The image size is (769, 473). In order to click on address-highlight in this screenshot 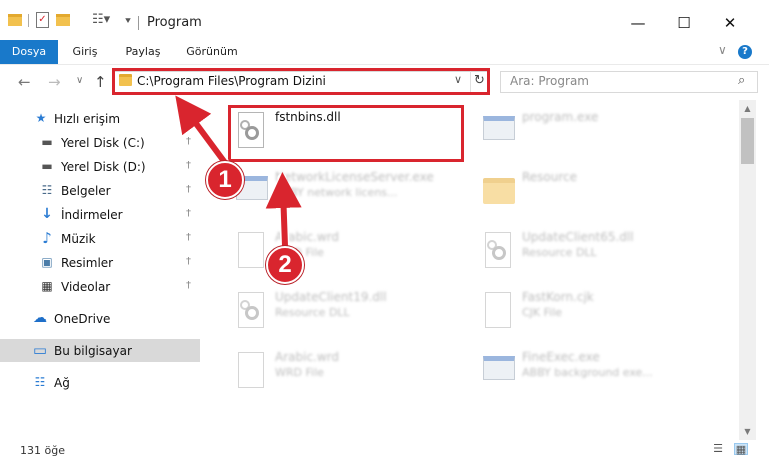, I will do `click(301, 81)`.